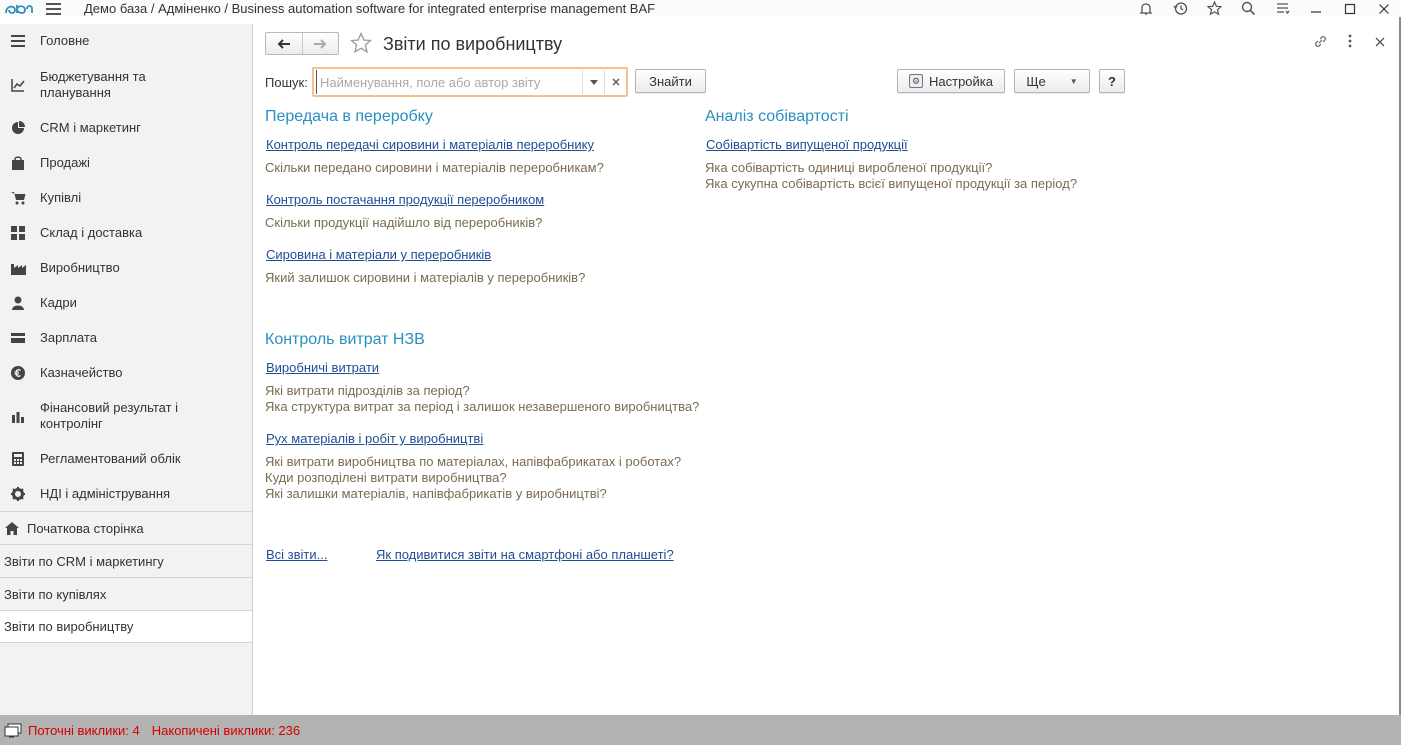 Image resolution: width=1401 pixels, height=745 pixels. What do you see at coordinates (109, 415) in the screenshot?
I see `sidebar-item-label: Фінансовий результат і контролінг` at bounding box center [109, 415].